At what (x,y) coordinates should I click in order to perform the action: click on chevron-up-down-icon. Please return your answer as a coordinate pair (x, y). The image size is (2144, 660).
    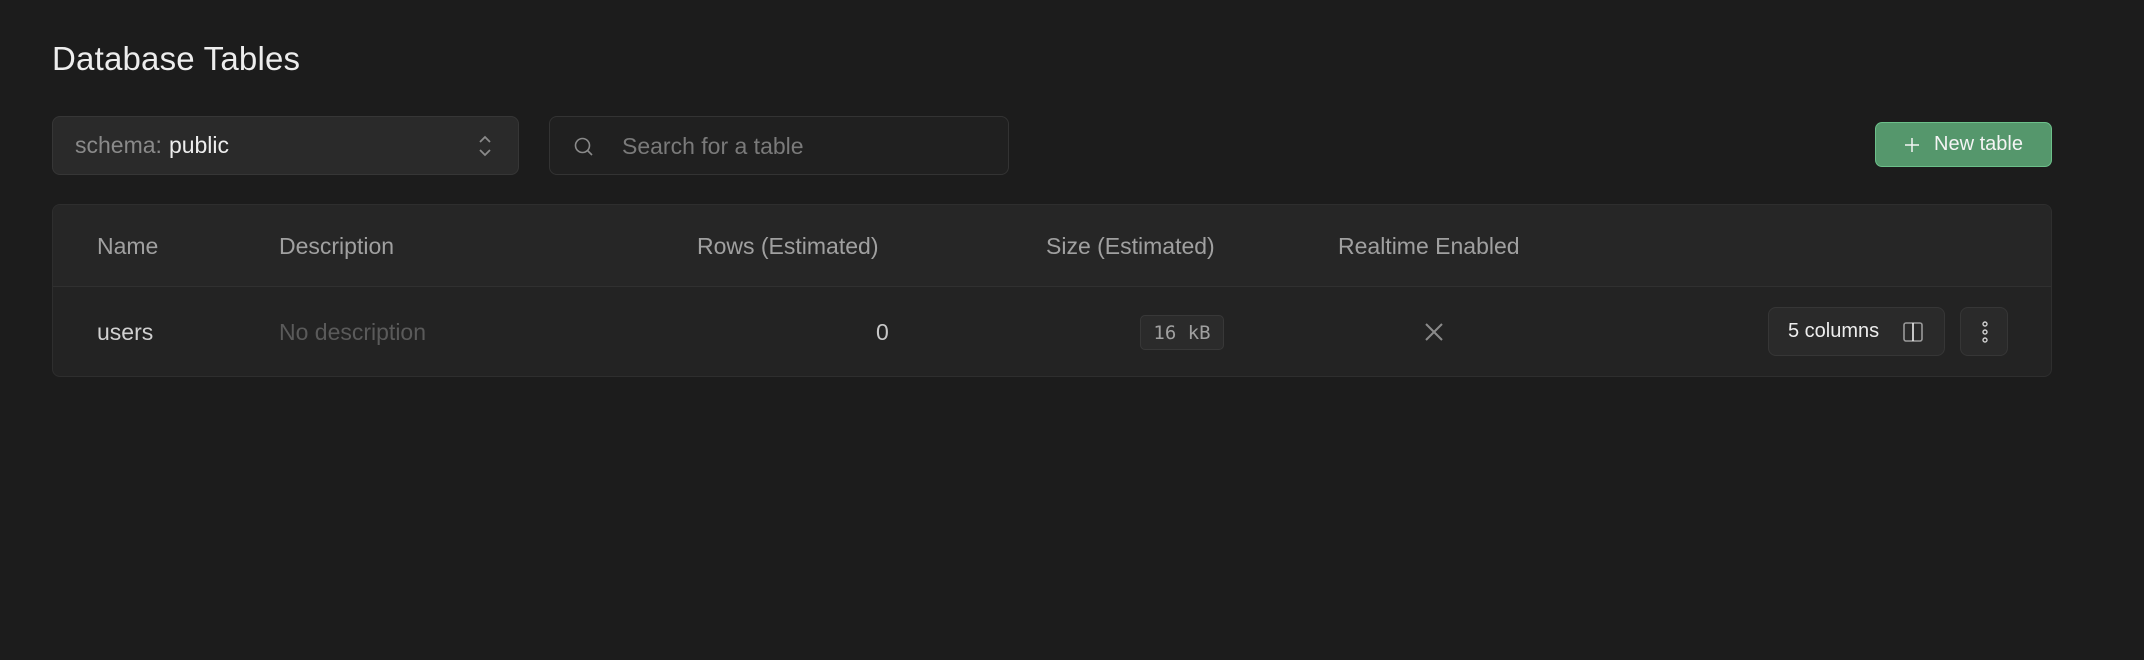
    Looking at the image, I should click on (485, 146).